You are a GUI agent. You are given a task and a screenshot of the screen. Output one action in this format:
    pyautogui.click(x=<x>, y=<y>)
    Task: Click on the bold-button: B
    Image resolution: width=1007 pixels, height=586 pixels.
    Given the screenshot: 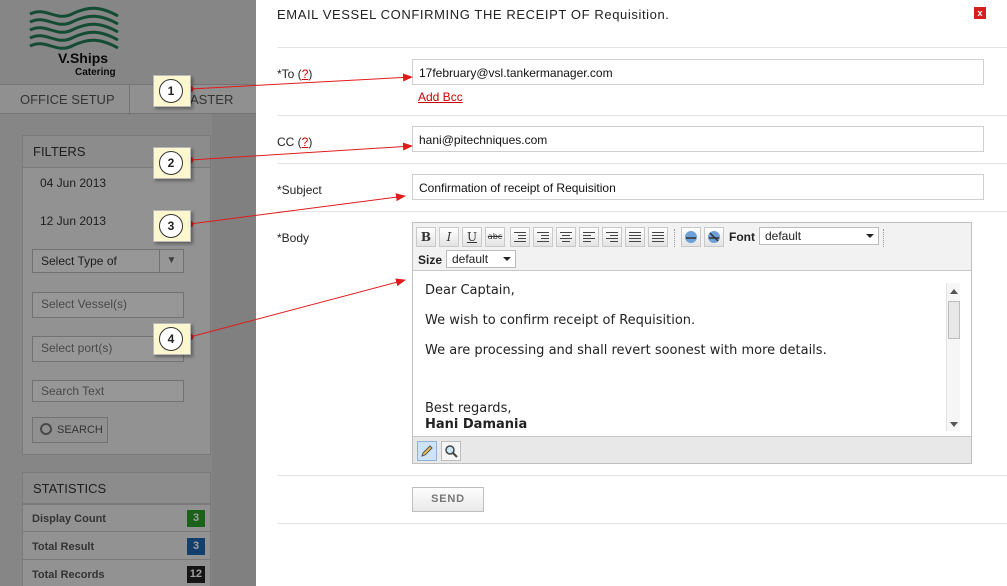 What is the action you would take?
    pyautogui.click(x=426, y=237)
    